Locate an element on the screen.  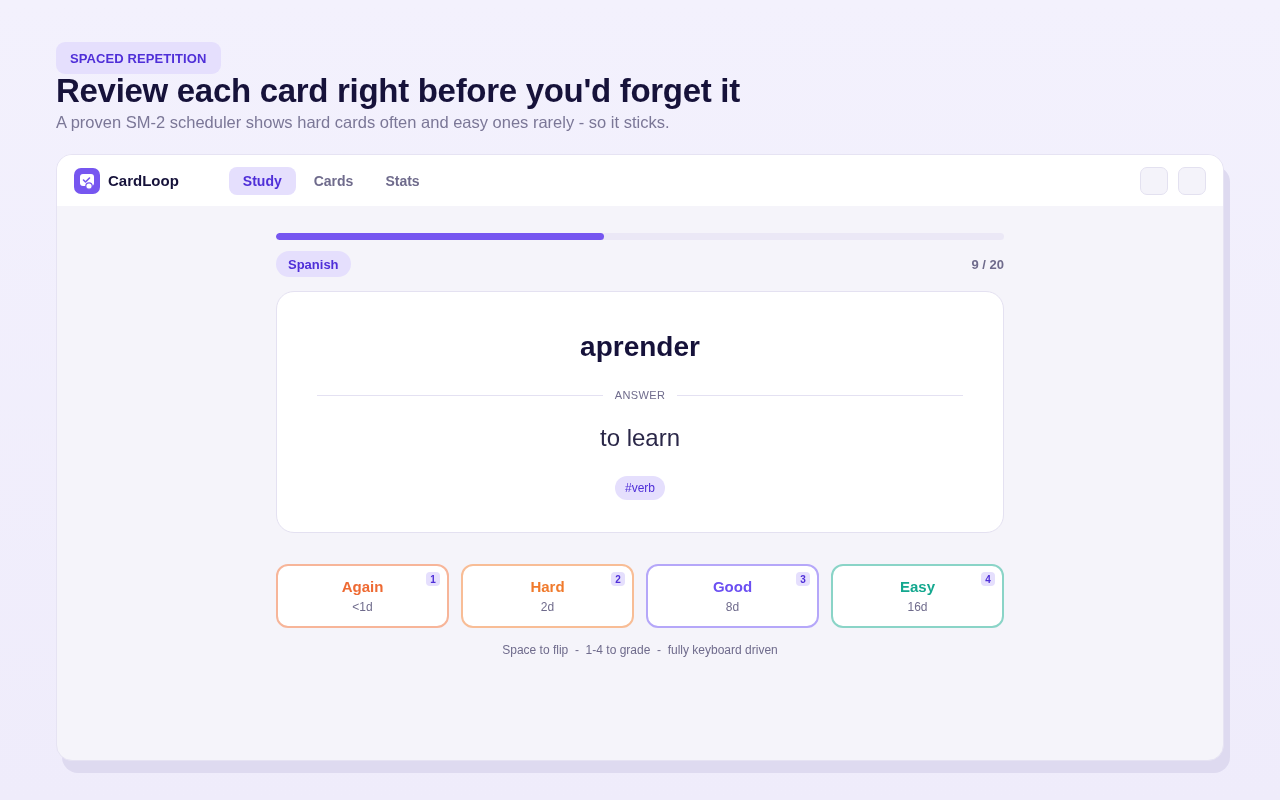
shortcut-key-badge: 4 is located at coordinates (988, 579).